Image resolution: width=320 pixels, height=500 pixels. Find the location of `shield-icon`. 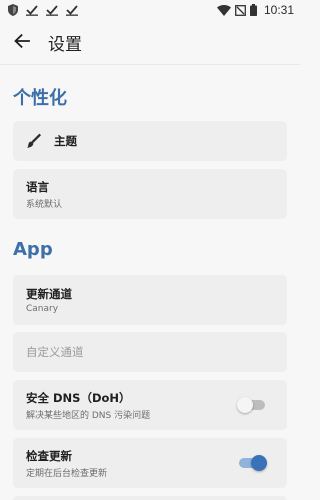

shield-icon is located at coordinates (13, 10).